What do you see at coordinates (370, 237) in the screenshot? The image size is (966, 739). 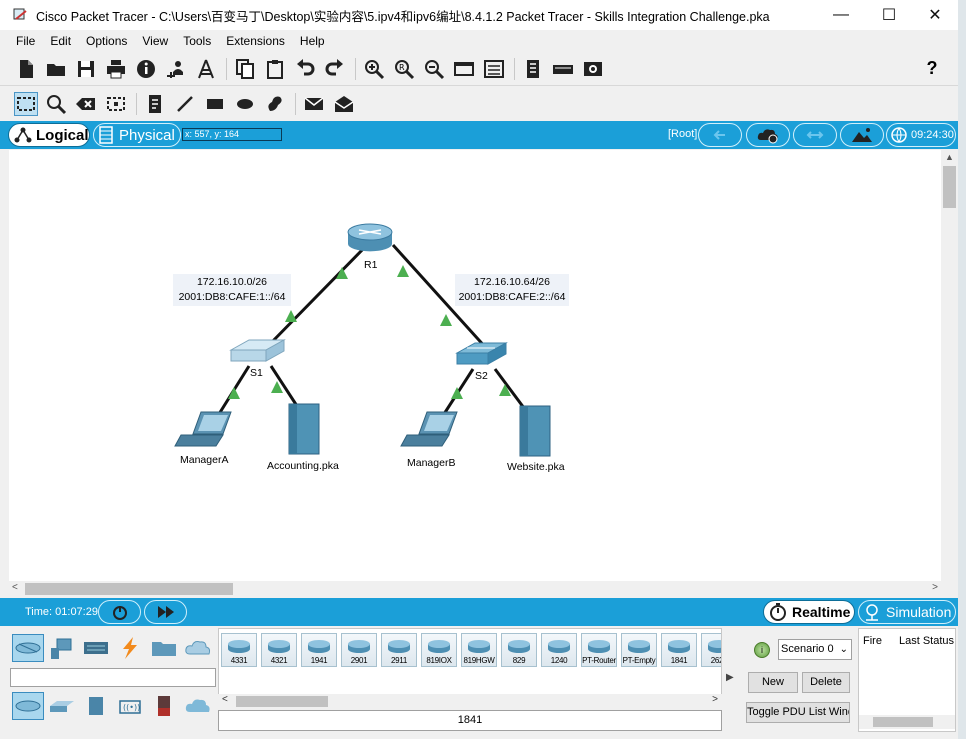 I see `router-r1` at bounding box center [370, 237].